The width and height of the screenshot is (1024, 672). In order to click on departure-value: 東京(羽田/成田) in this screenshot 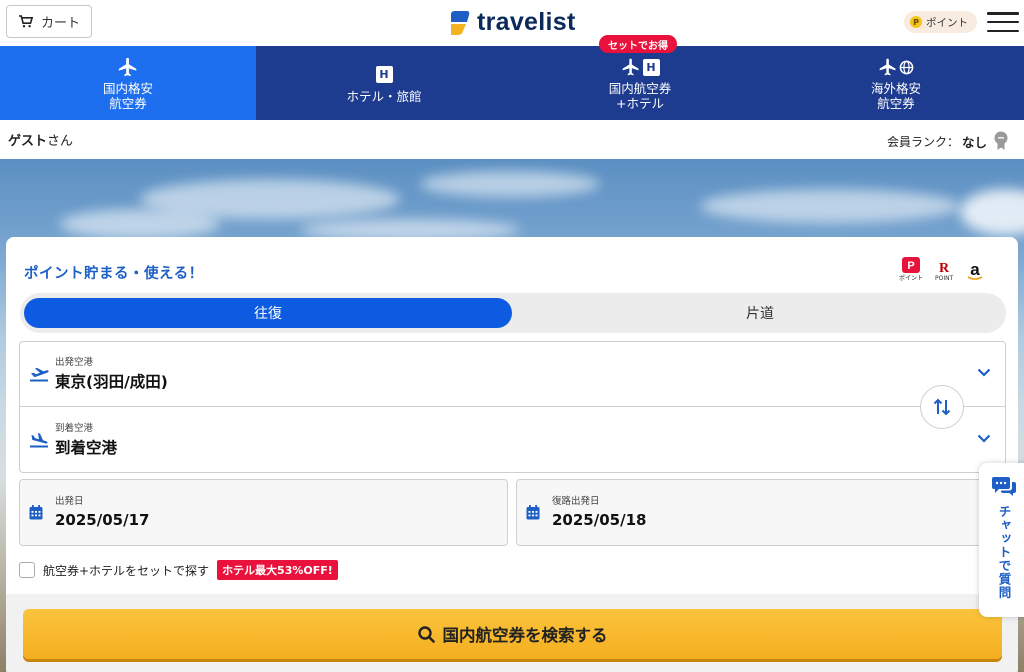, I will do `click(111, 382)`.